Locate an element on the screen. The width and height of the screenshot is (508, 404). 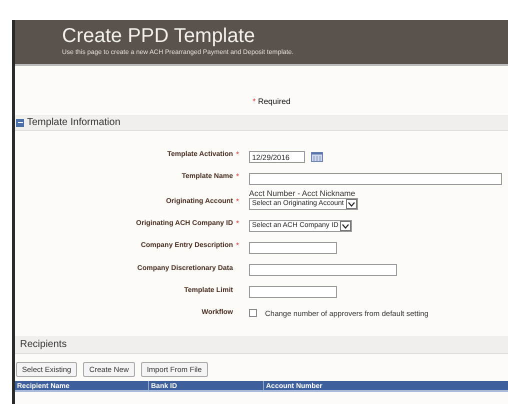
collapse-icon is located at coordinates (20, 122).